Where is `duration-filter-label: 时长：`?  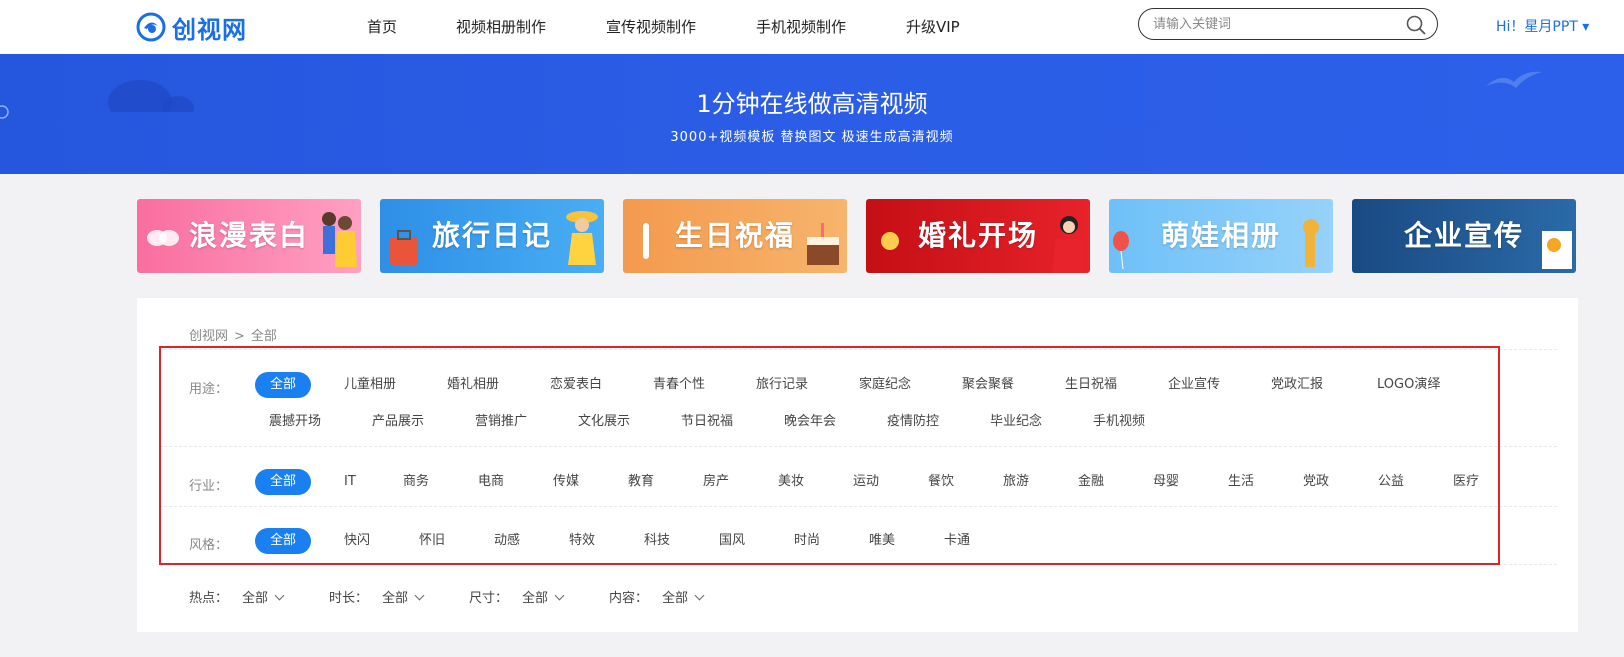 duration-filter-label: 时长： is located at coordinates (349, 598).